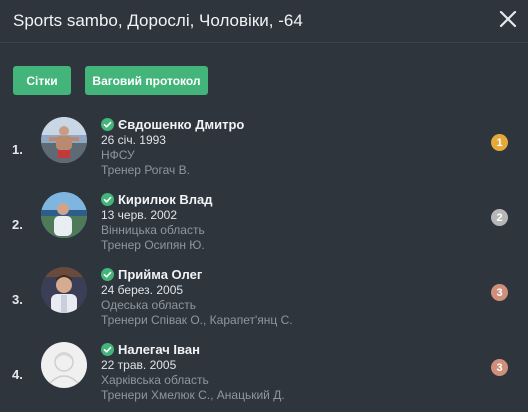 This screenshot has width=528, height=412. I want to click on participant-birthdate: 13 черв. 2002, so click(139, 215).